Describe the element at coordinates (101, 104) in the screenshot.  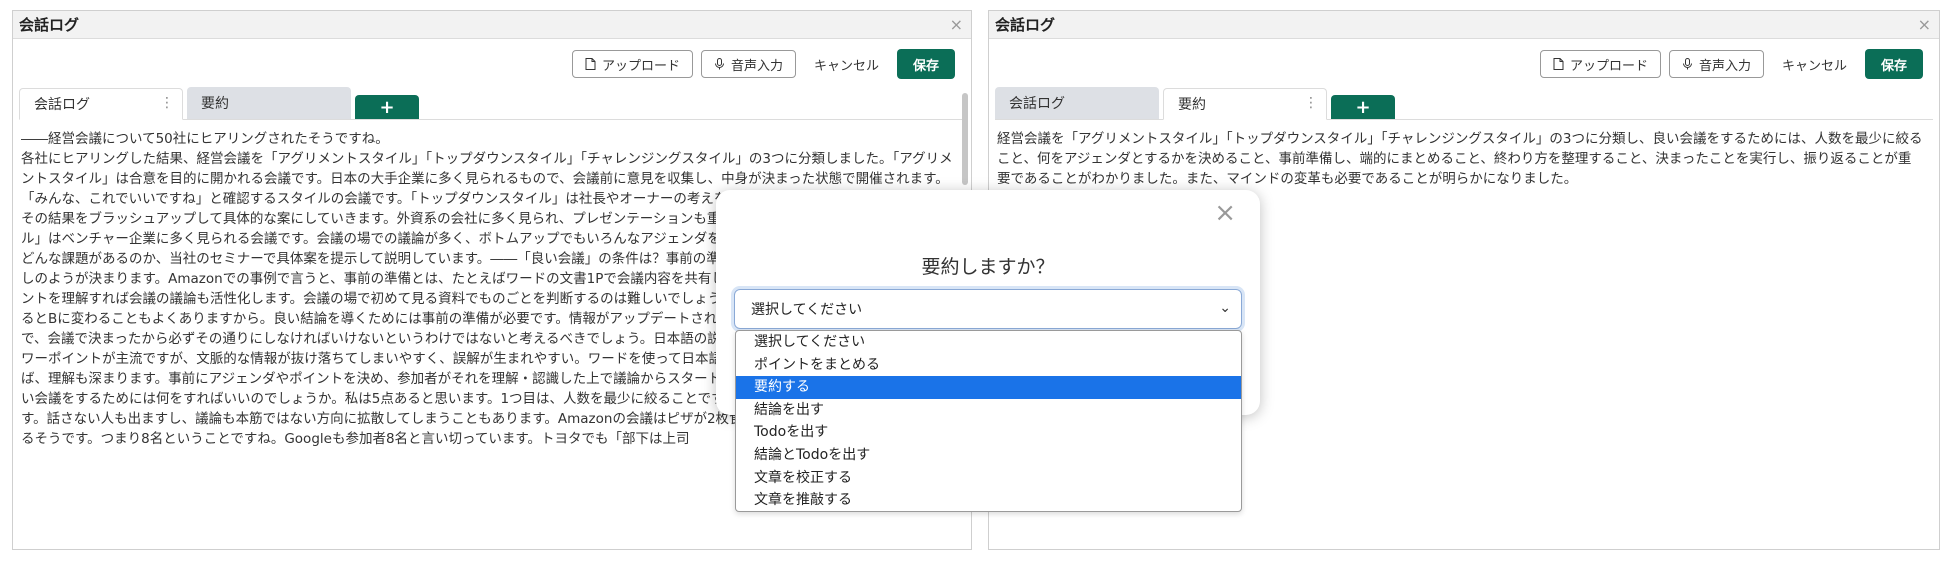
I see `tab-conversation-log: 会話ログ ⋮` at that location.